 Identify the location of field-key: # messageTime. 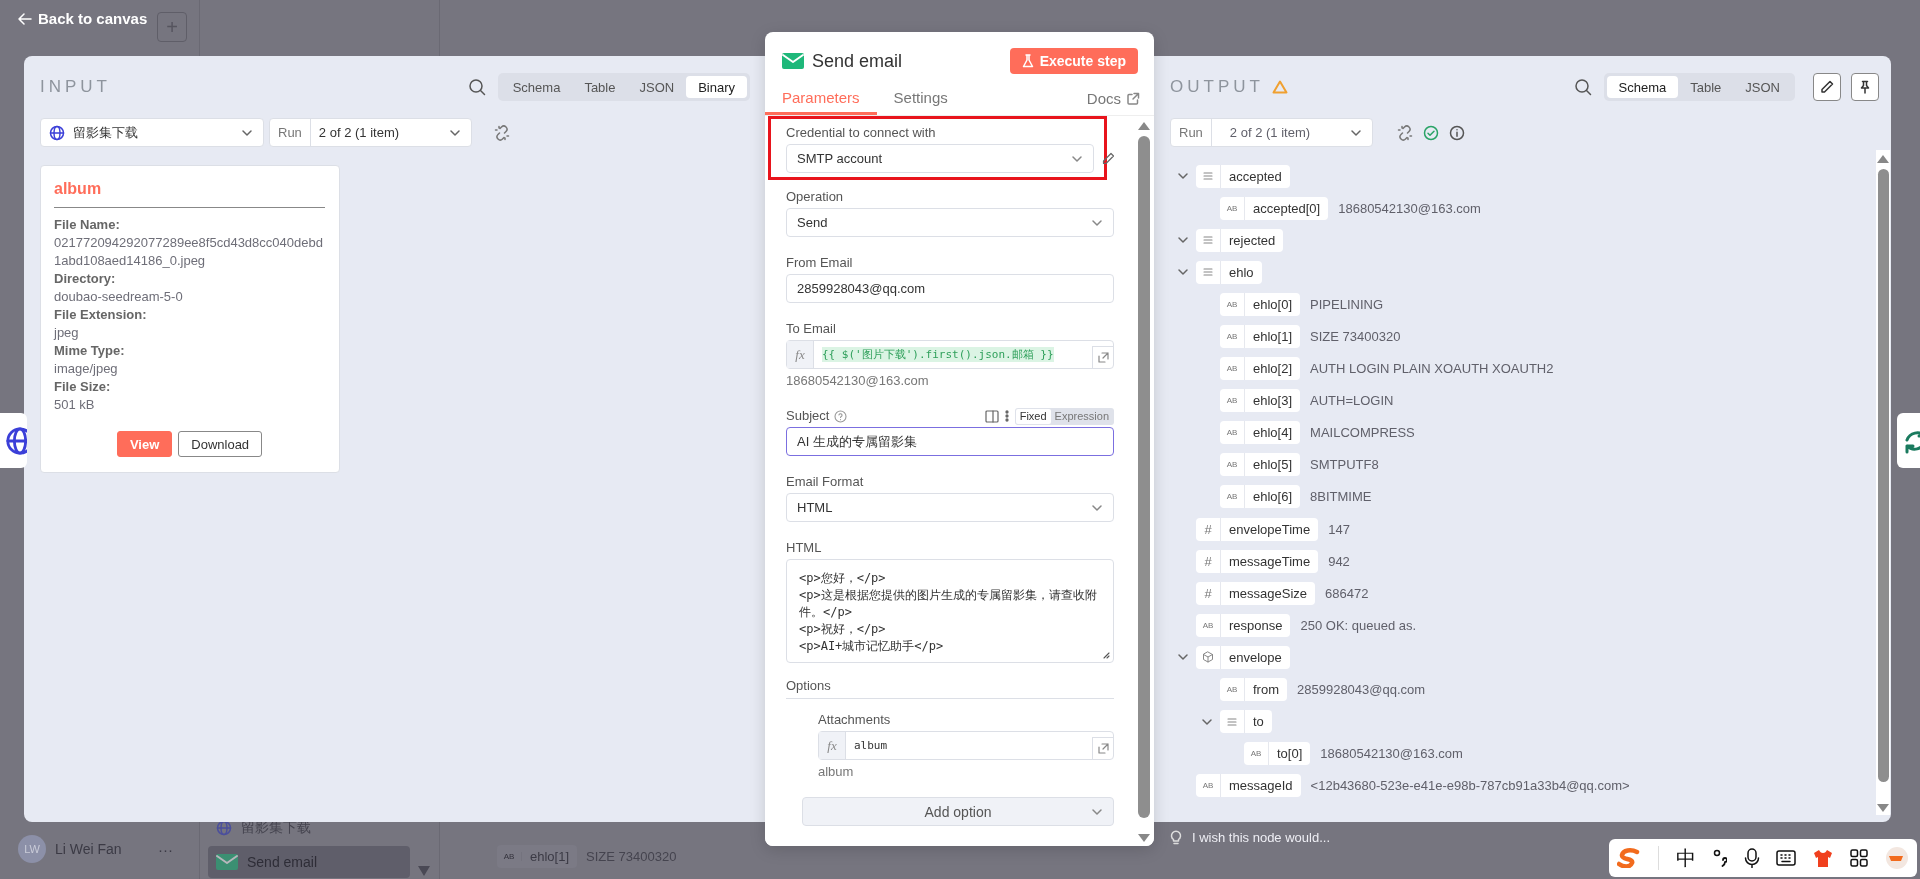
(1257, 561).